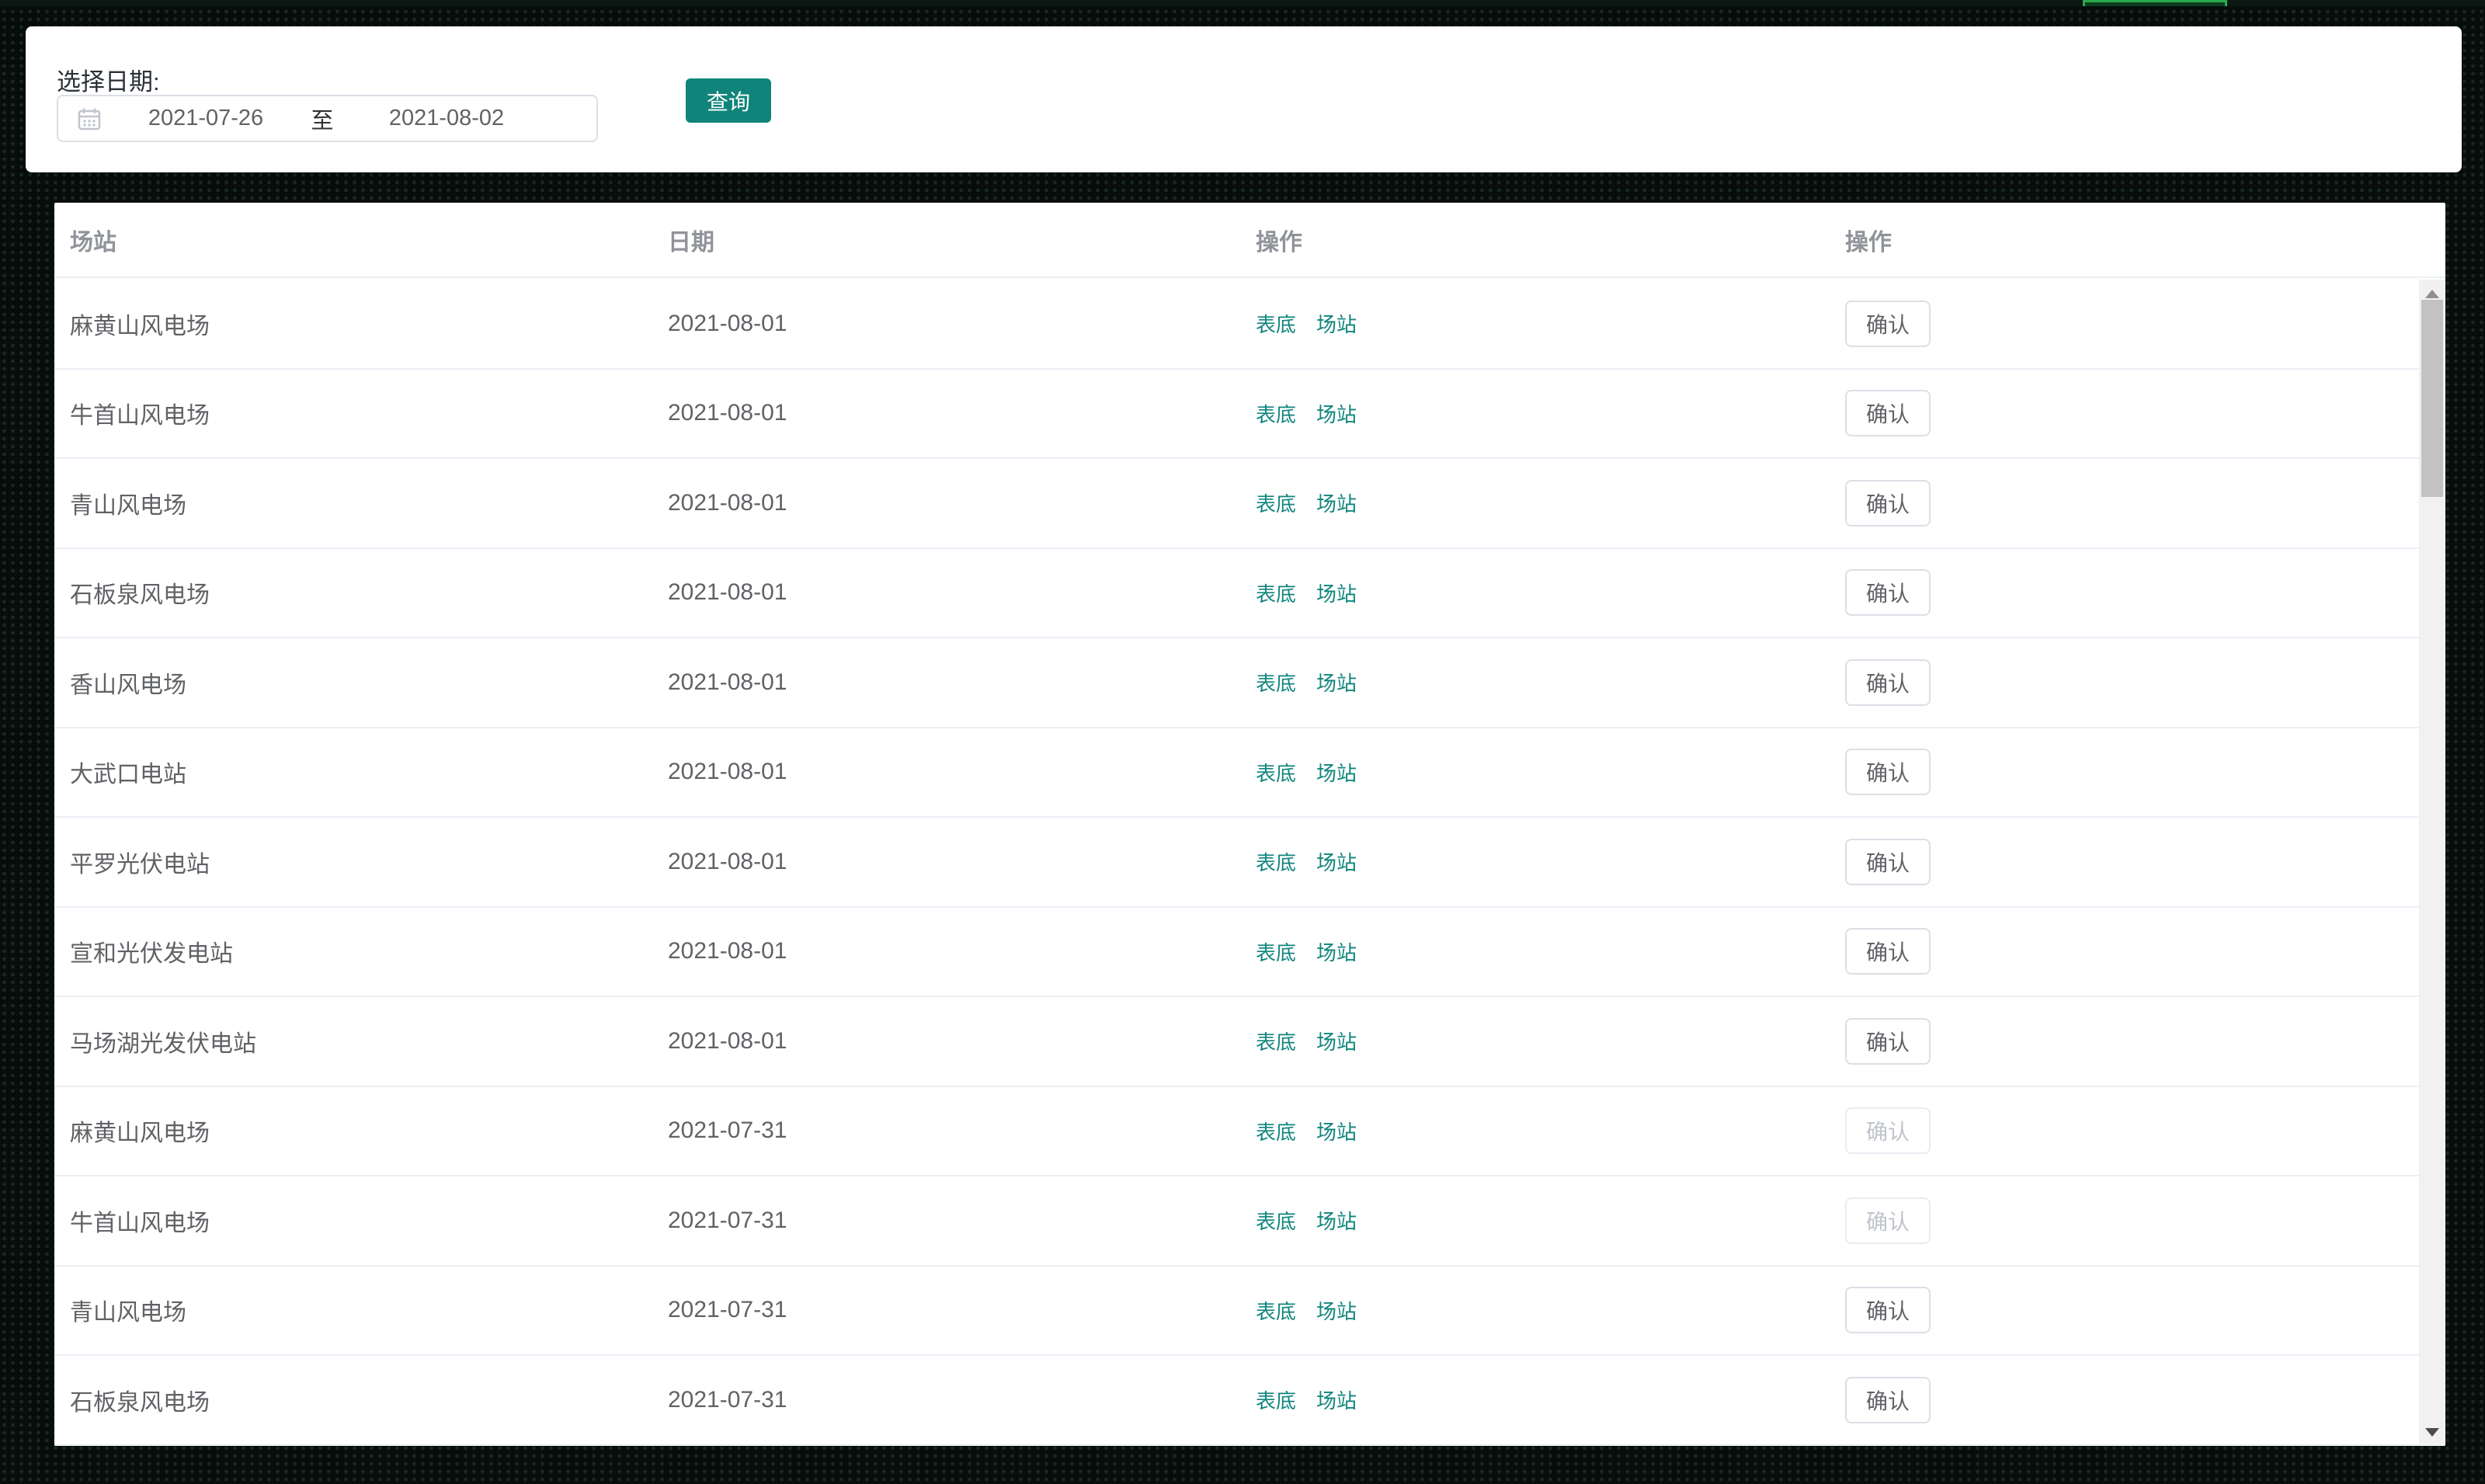 This screenshot has width=2485, height=1484. Describe the element at coordinates (1237, 325) in the screenshot. I see `table-row: 麻黄山风电场 2021-08-01 表底 场站 确认` at that location.